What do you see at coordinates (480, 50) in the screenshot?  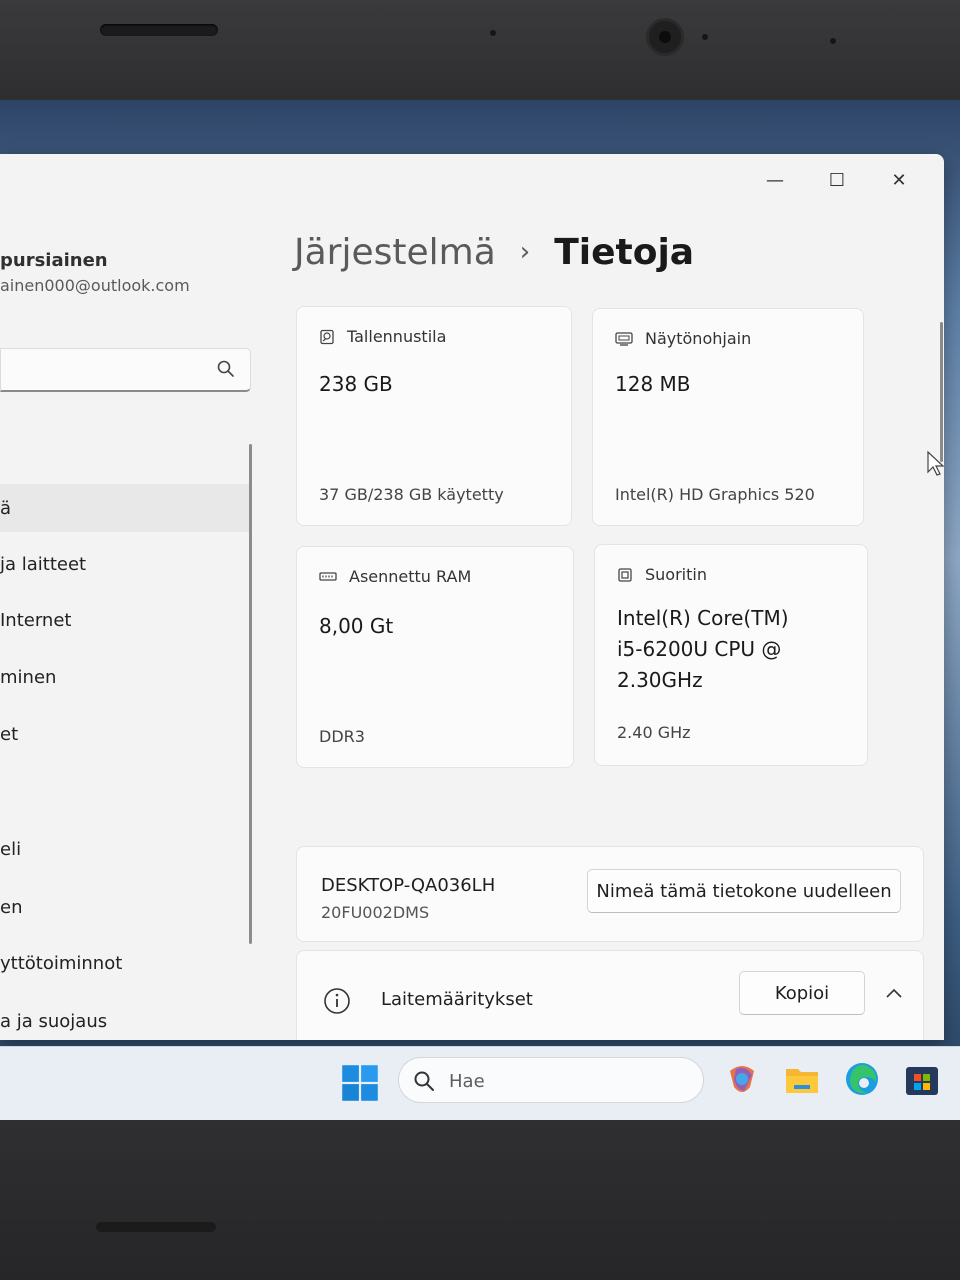 I see `laptop-bezel-top` at bounding box center [480, 50].